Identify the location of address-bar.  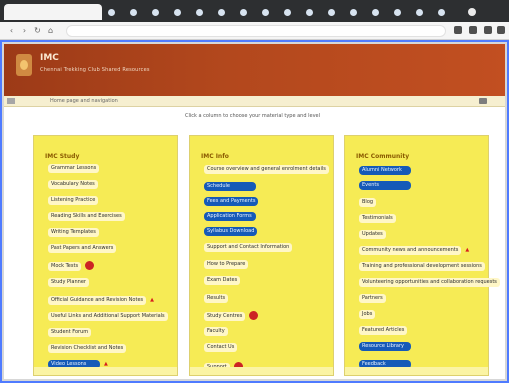
(256, 31).